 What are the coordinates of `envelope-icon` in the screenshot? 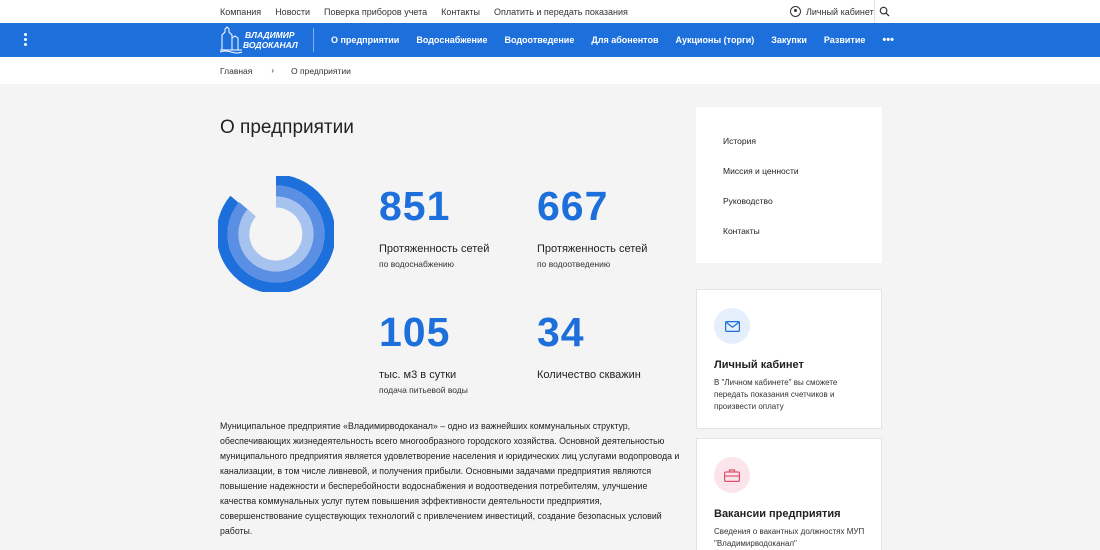 It's located at (732, 326).